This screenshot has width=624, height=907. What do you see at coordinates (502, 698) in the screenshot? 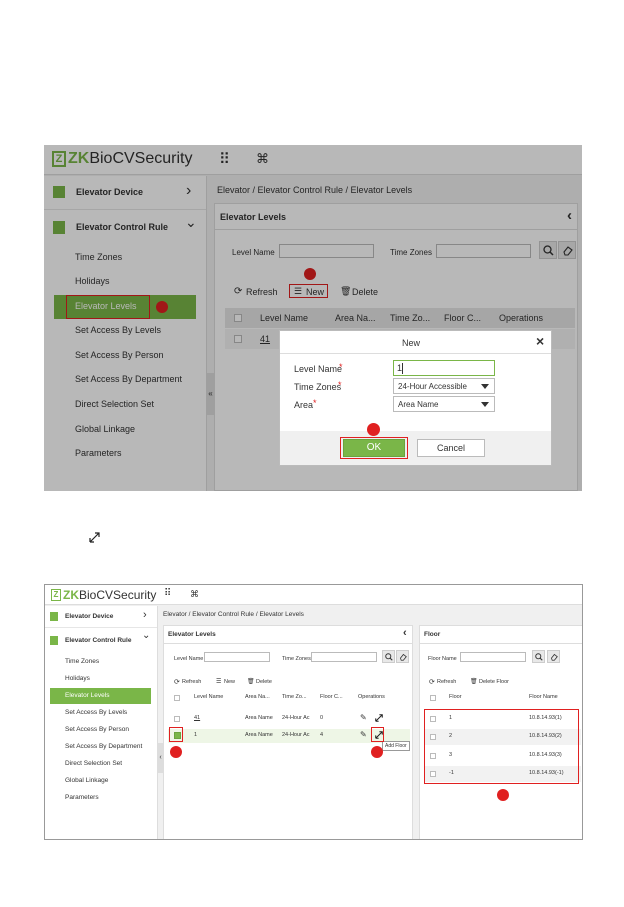
I see `table-header: Floor Floor Name` at bounding box center [502, 698].